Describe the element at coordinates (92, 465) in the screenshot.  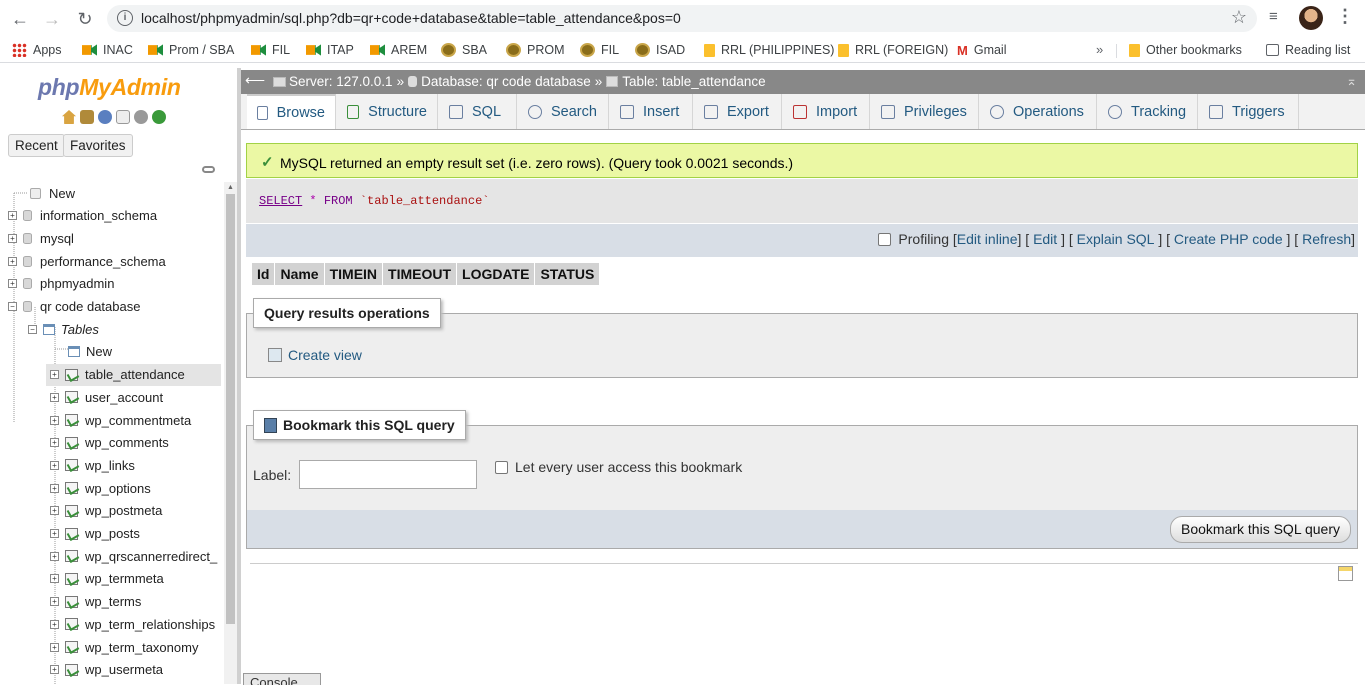
I see `tree-item-wp-links: + wp_links` at that location.